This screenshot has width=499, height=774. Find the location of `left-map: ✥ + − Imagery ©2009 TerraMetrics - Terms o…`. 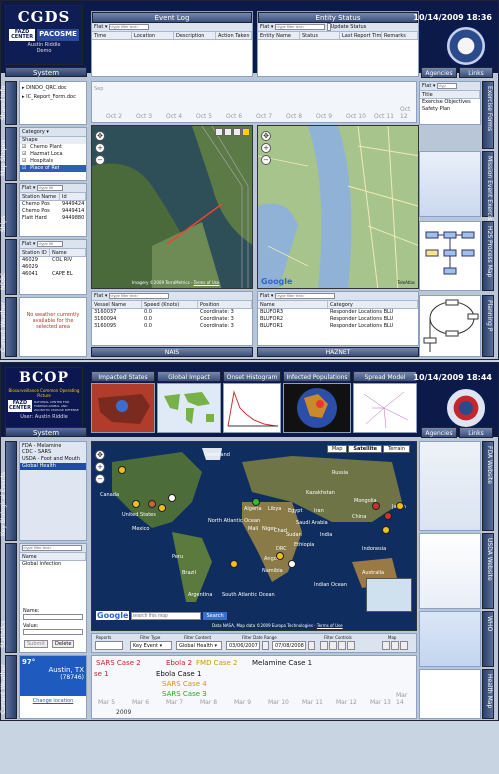

left-map: ✥ + − Imagery ©2009 TerraMetrics - Terms o… is located at coordinates (172, 207).